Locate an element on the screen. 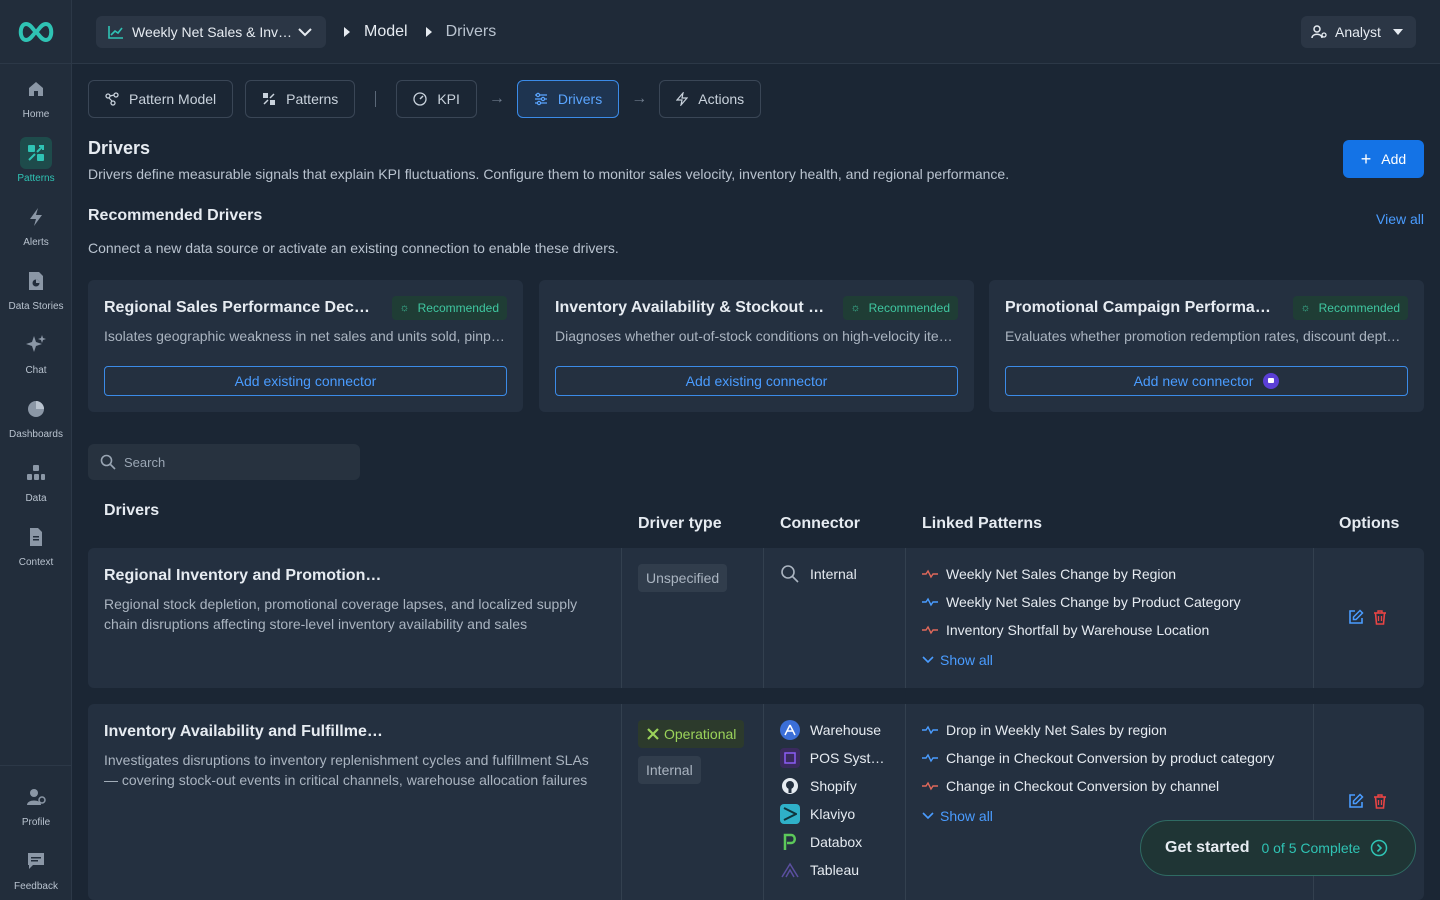 The height and width of the screenshot is (900, 1440). data-stories-icon is located at coordinates (36, 281).